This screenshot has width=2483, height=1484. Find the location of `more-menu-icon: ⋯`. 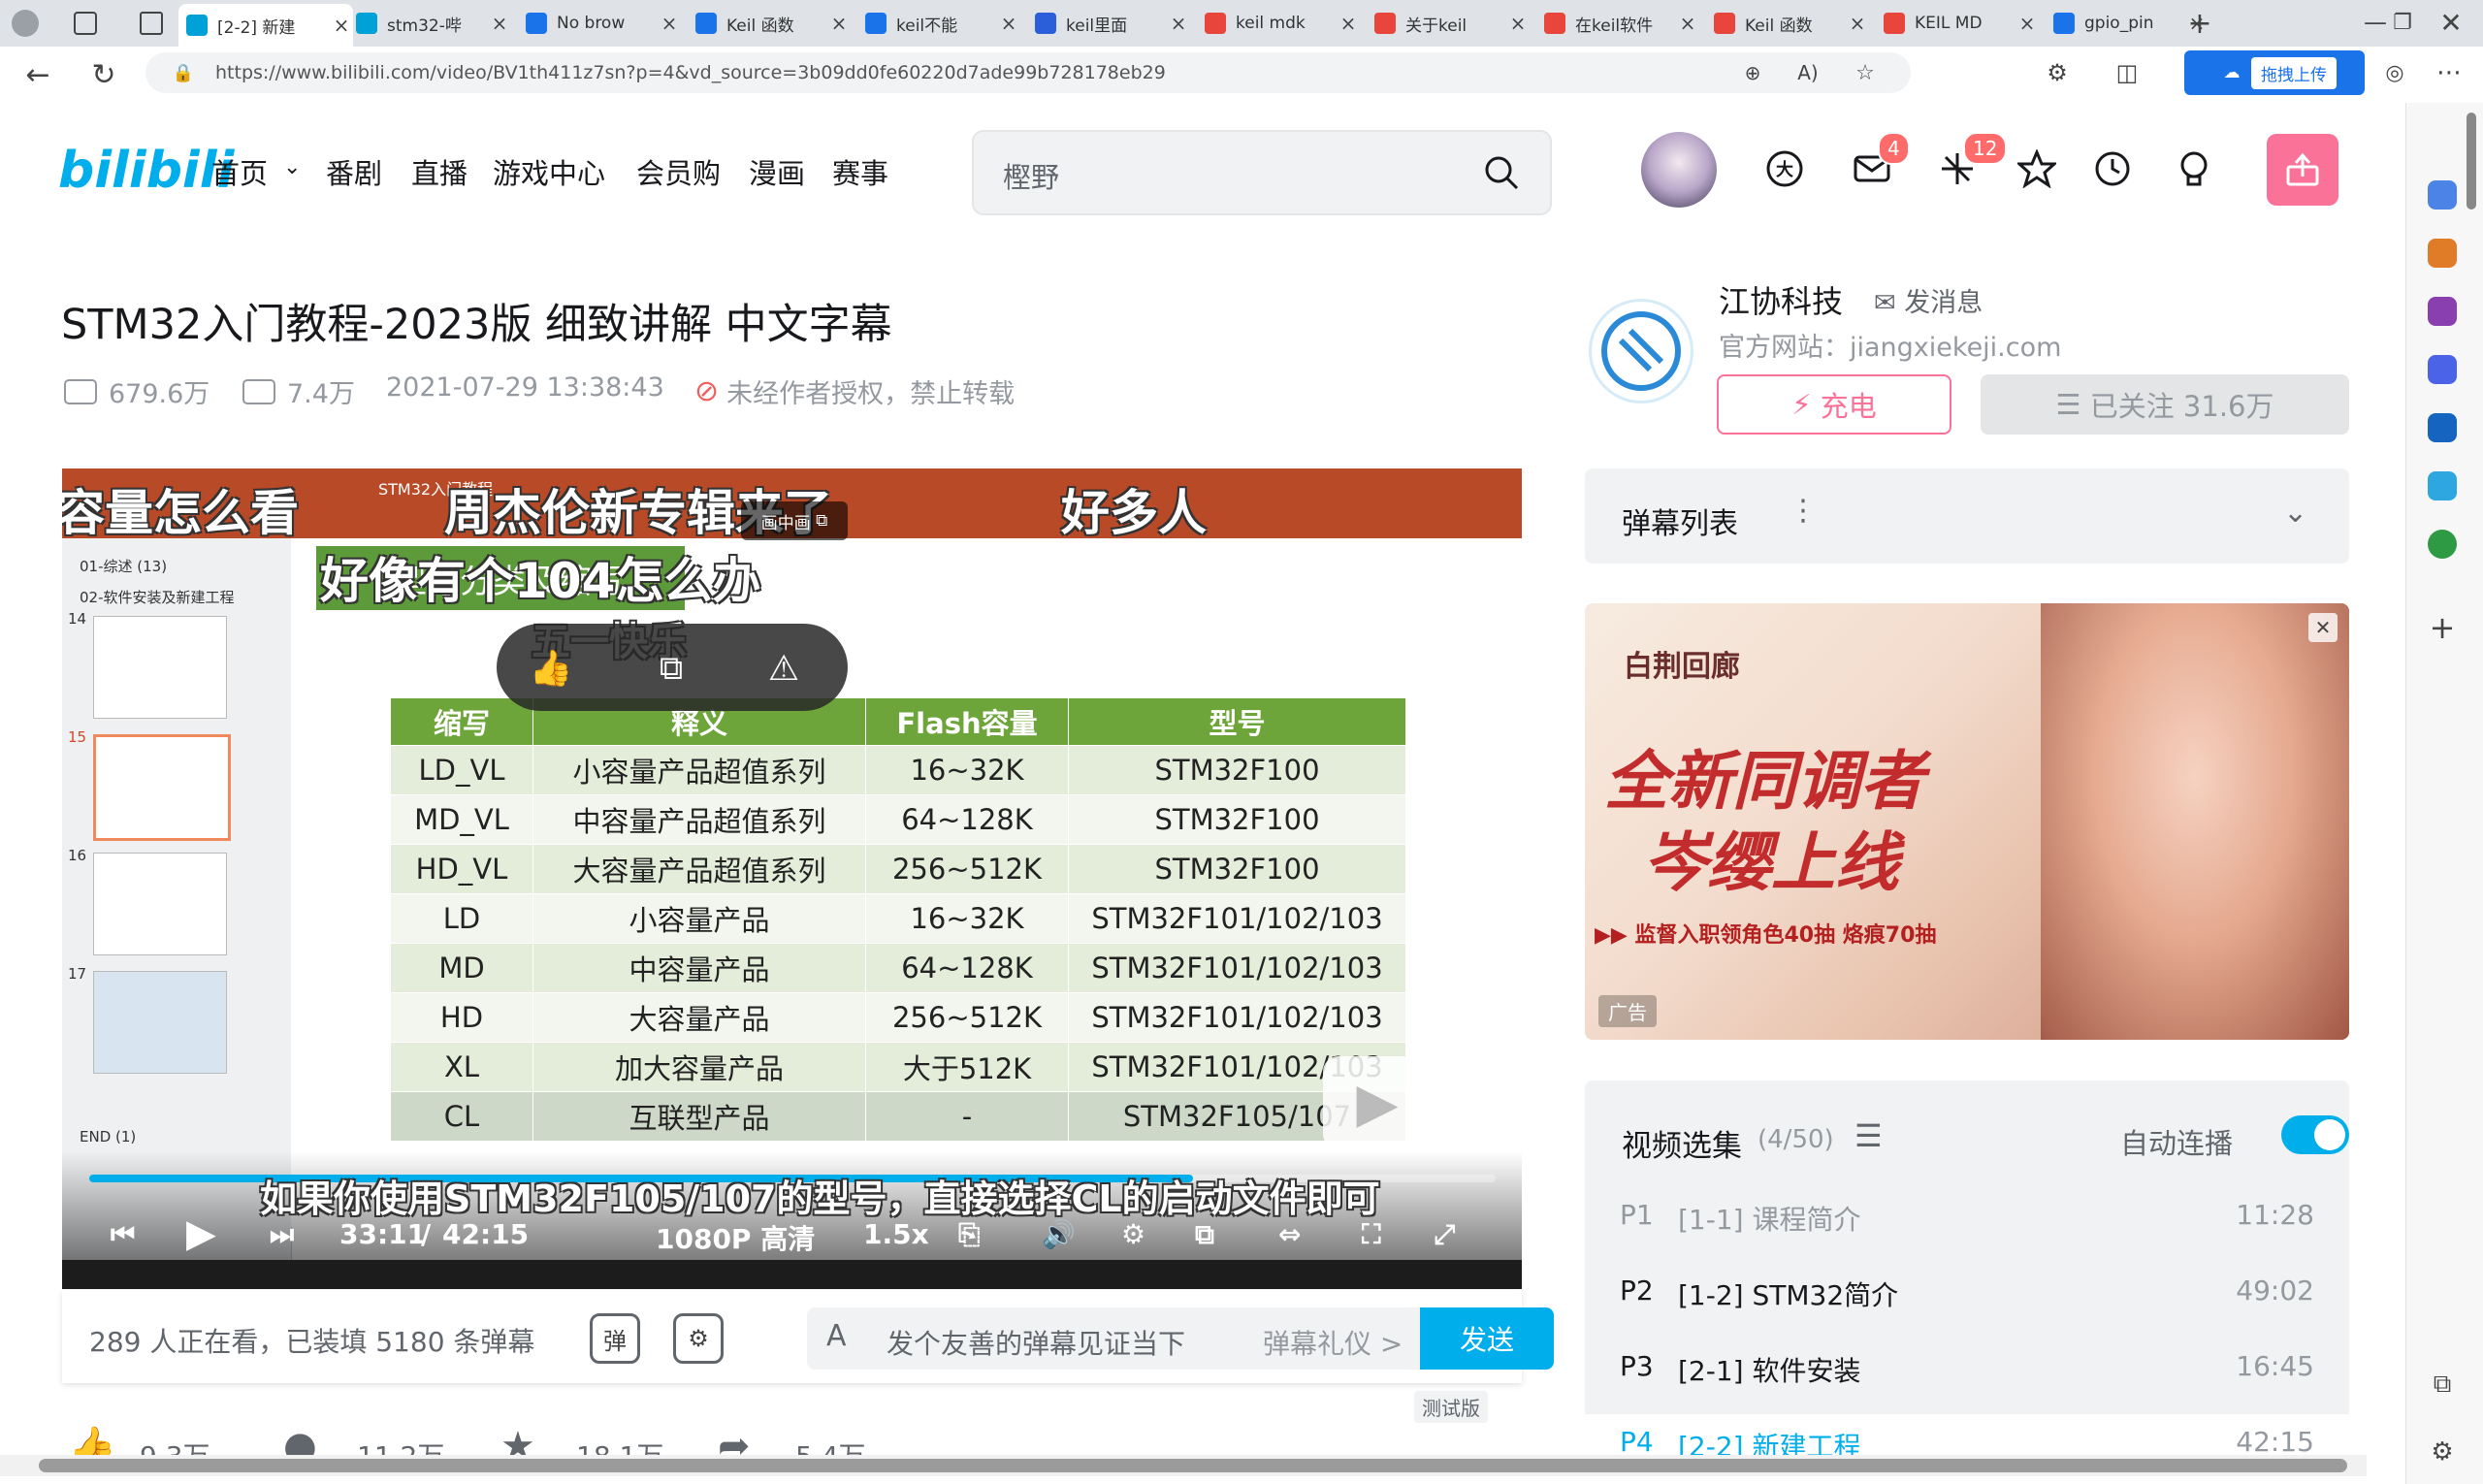

more-menu-icon: ⋯ is located at coordinates (2450, 72).